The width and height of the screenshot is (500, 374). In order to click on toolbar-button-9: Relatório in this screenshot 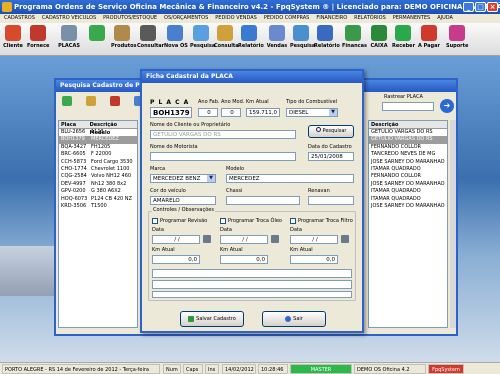, I will do `click(251, 37)`.